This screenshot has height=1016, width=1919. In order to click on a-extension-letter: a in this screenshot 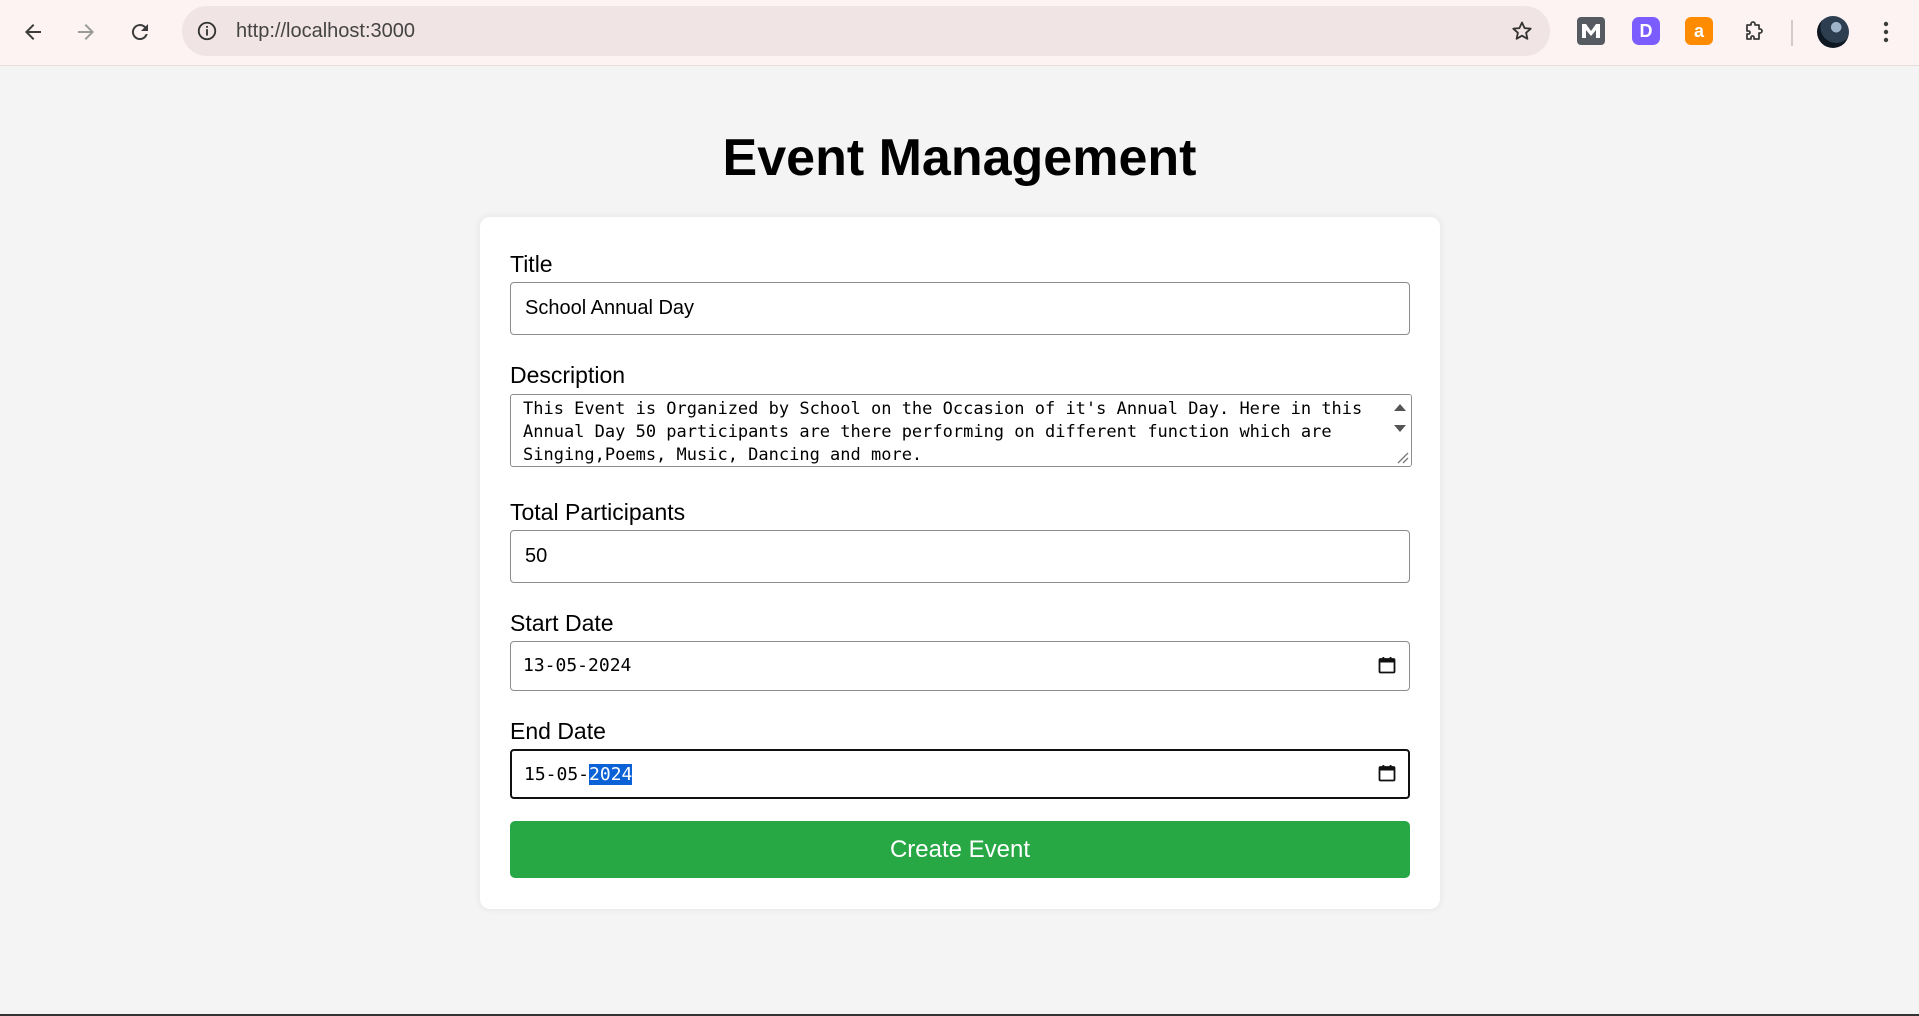, I will do `click(1698, 30)`.